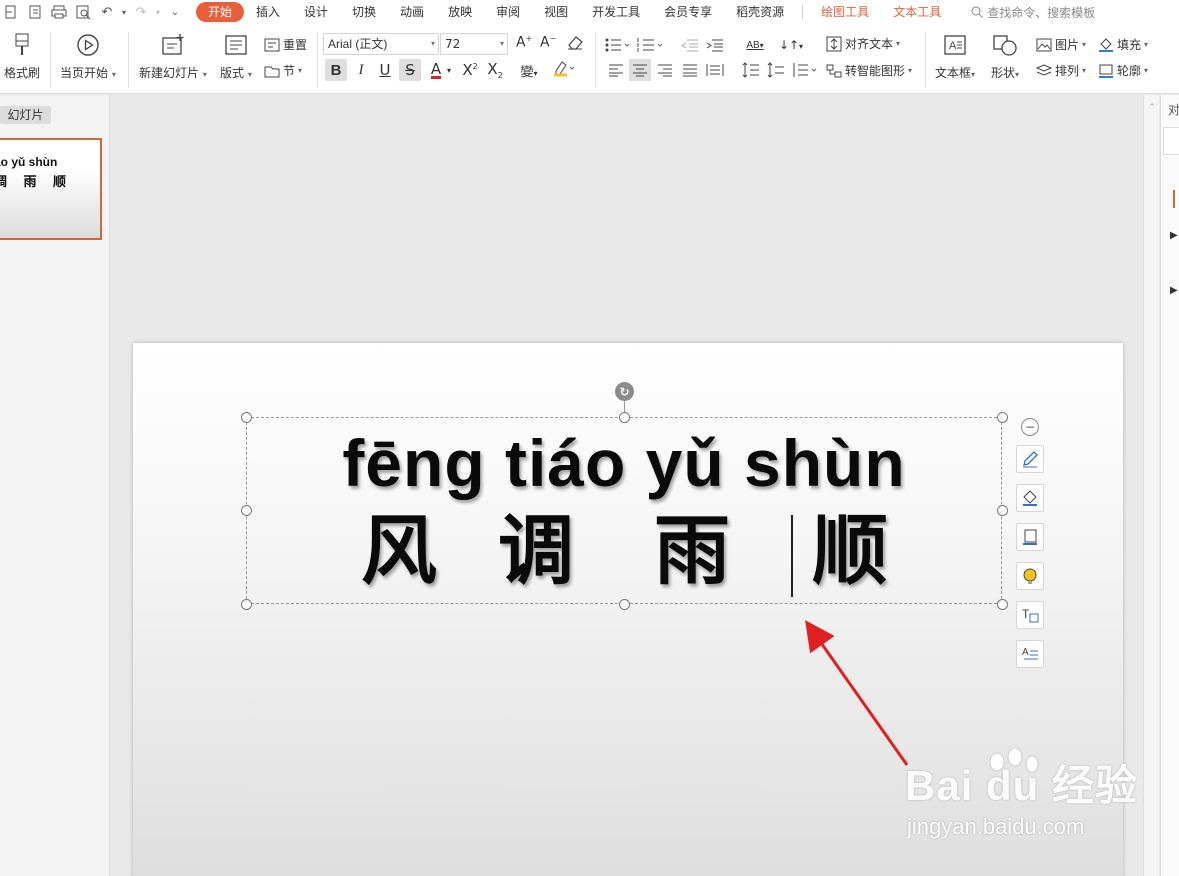 The image size is (1179, 876). What do you see at coordinates (246, 510) in the screenshot?
I see `resize-handle-left` at bounding box center [246, 510].